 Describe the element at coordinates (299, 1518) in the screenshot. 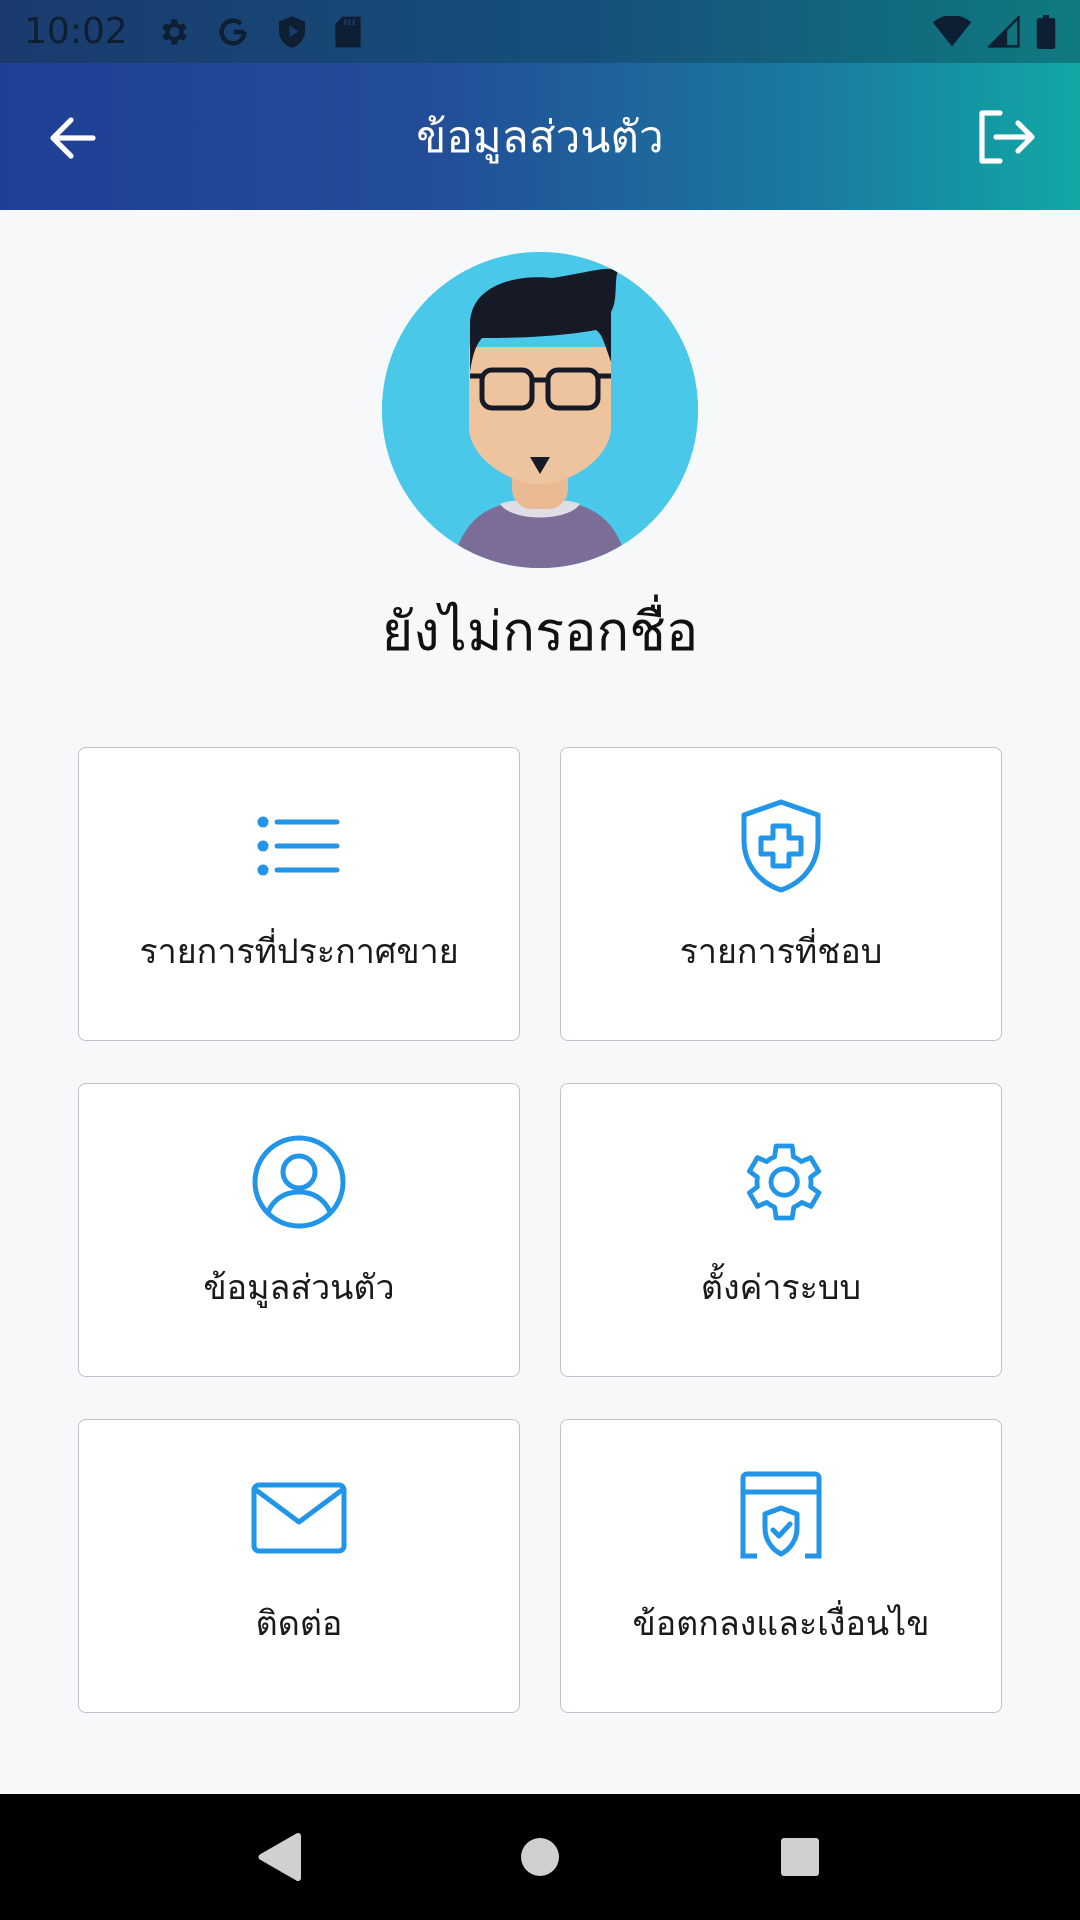

I see `mail-icon` at that location.